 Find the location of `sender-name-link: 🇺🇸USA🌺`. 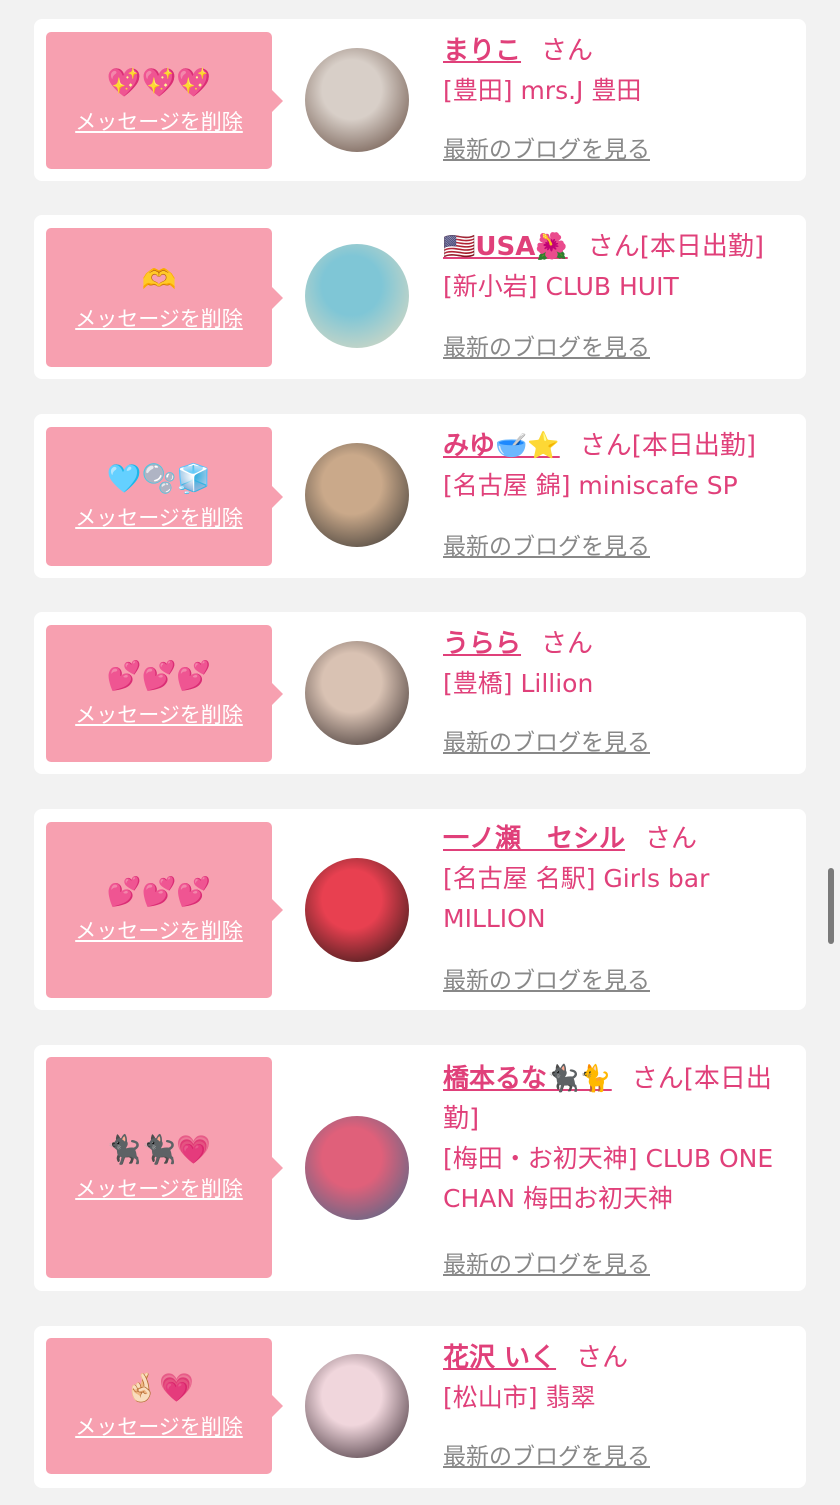

sender-name-link: 🇺🇸USA🌺 is located at coordinates (505, 247).